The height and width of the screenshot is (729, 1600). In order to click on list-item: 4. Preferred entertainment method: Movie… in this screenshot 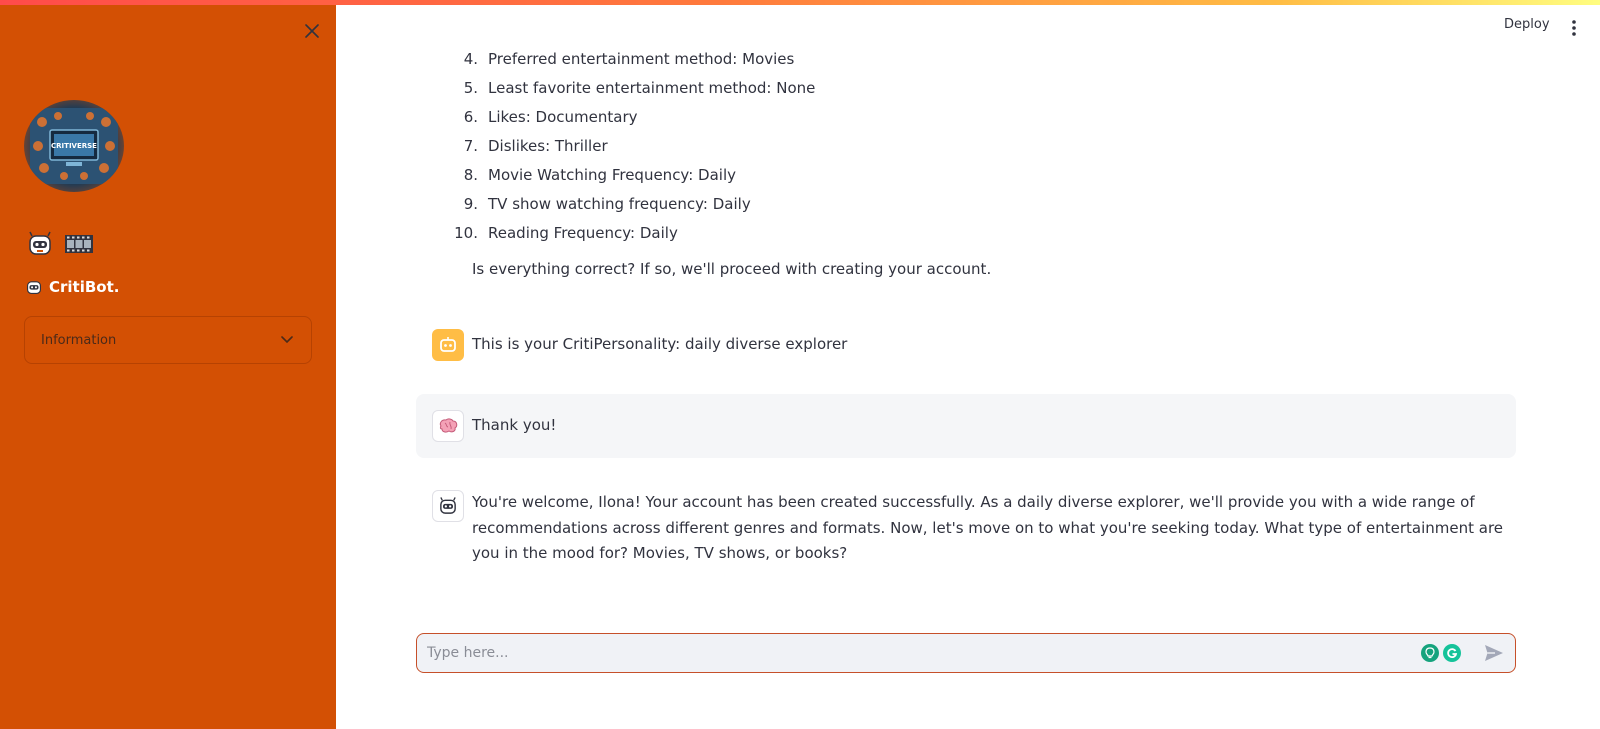, I will do `click(802, 58)`.